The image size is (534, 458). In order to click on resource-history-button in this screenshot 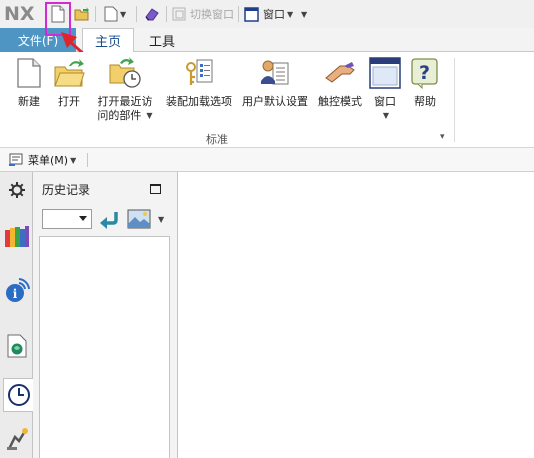, I will do `click(18, 395)`.